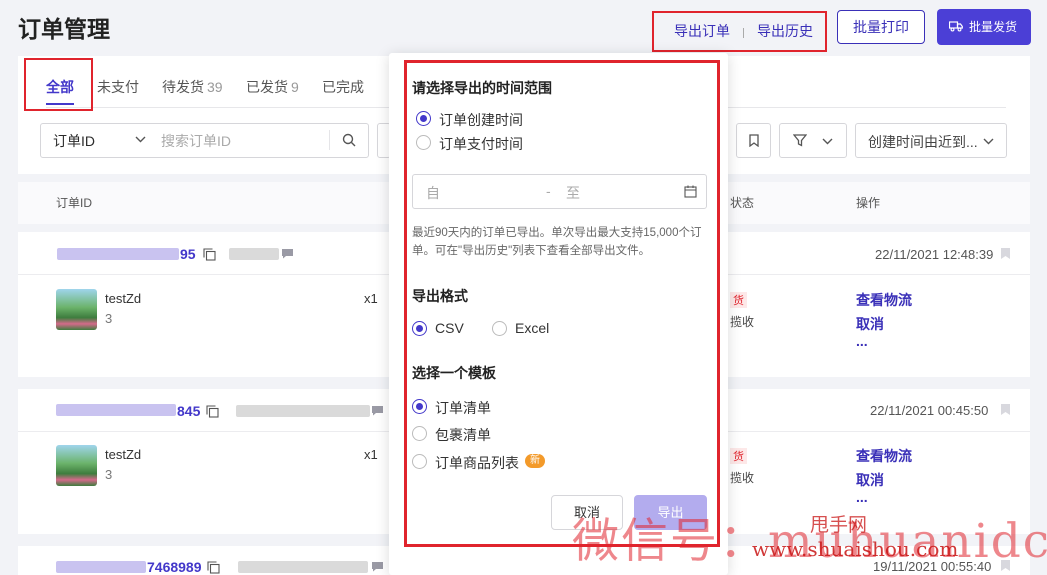 The image size is (1047, 575). What do you see at coordinates (481, 144) in the screenshot?
I see `radio-pay-time-label: 订单支付时间` at bounding box center [481, 144].